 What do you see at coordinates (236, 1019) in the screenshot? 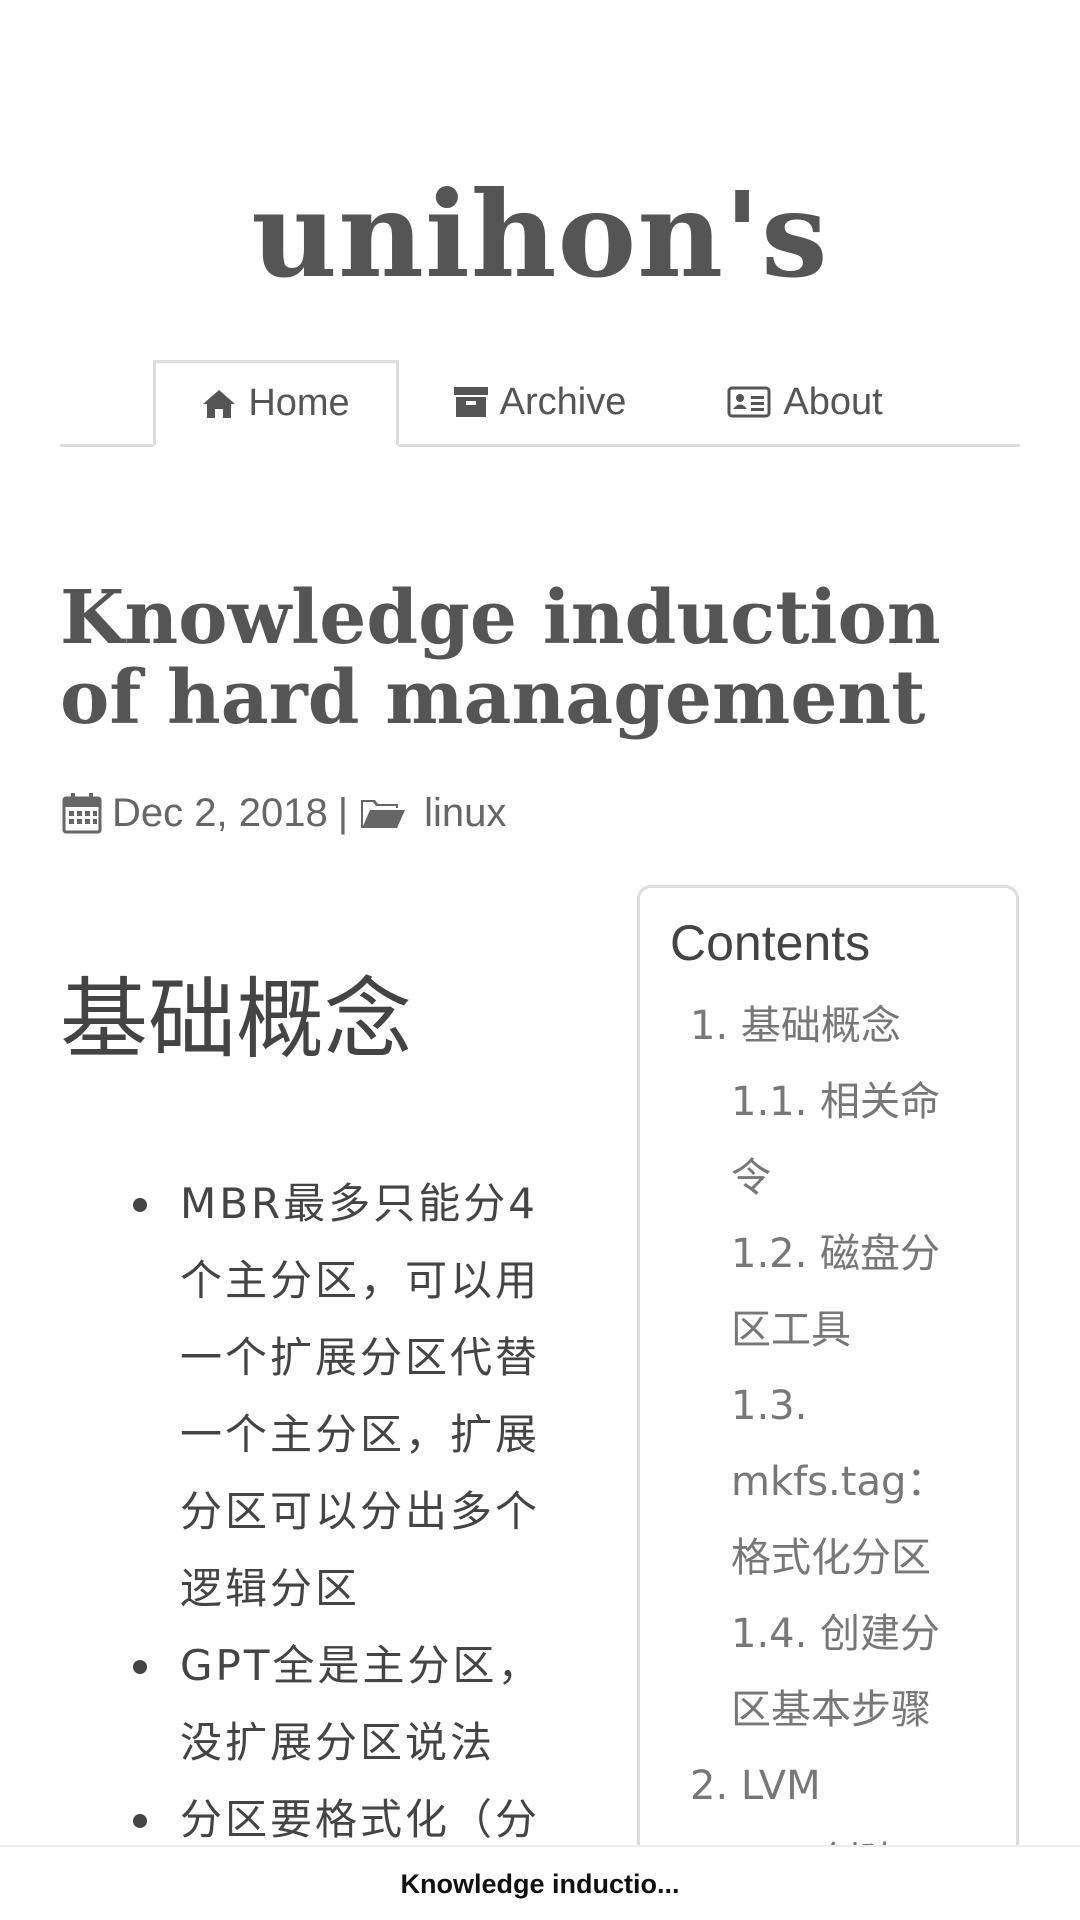
I see `section-heading: 基础概念` at bounding box center [236, 1019].